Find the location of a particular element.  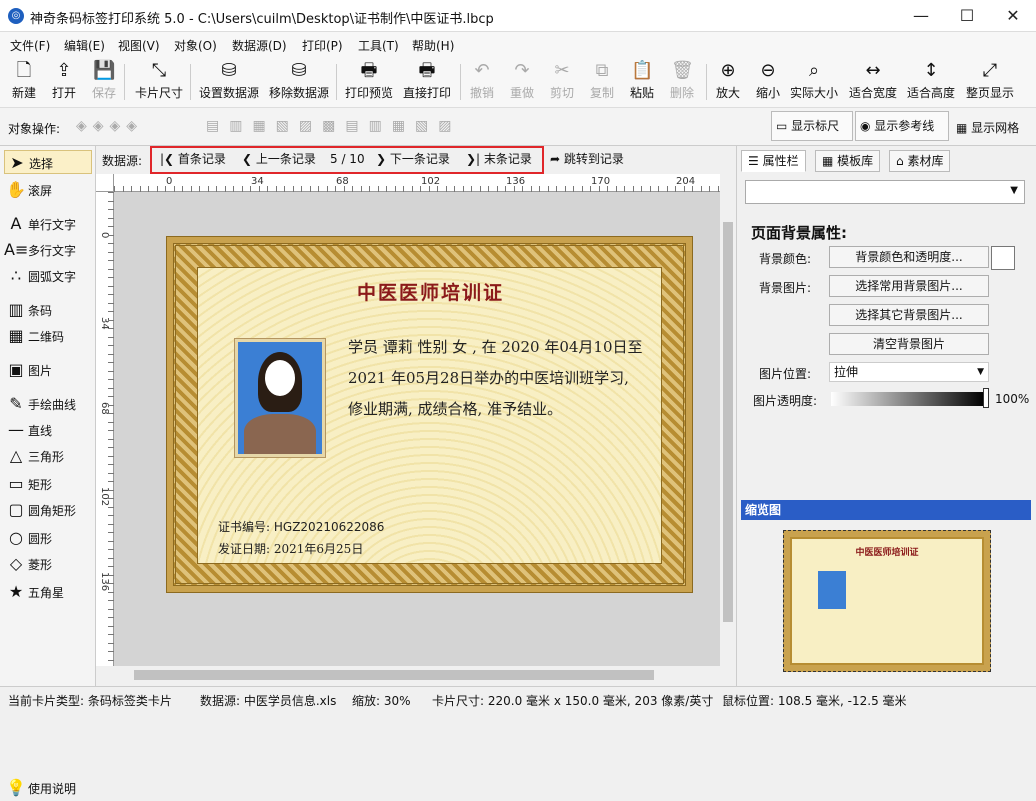

tool-image: ▣ 图片 is located at coordinates (48, 370).